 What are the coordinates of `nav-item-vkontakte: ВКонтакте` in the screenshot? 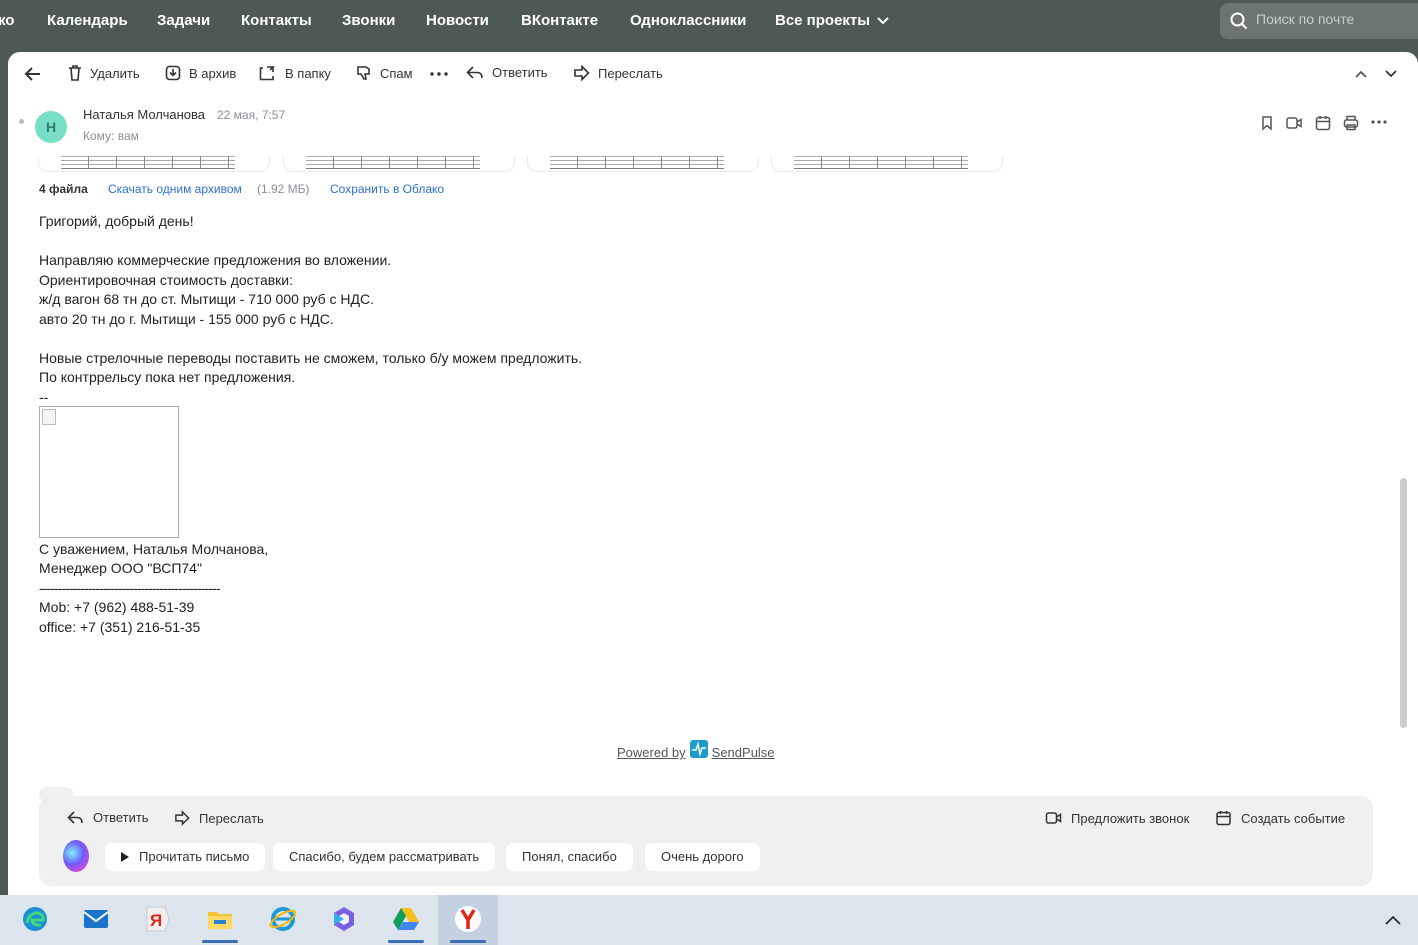 It's located at (559, 20).